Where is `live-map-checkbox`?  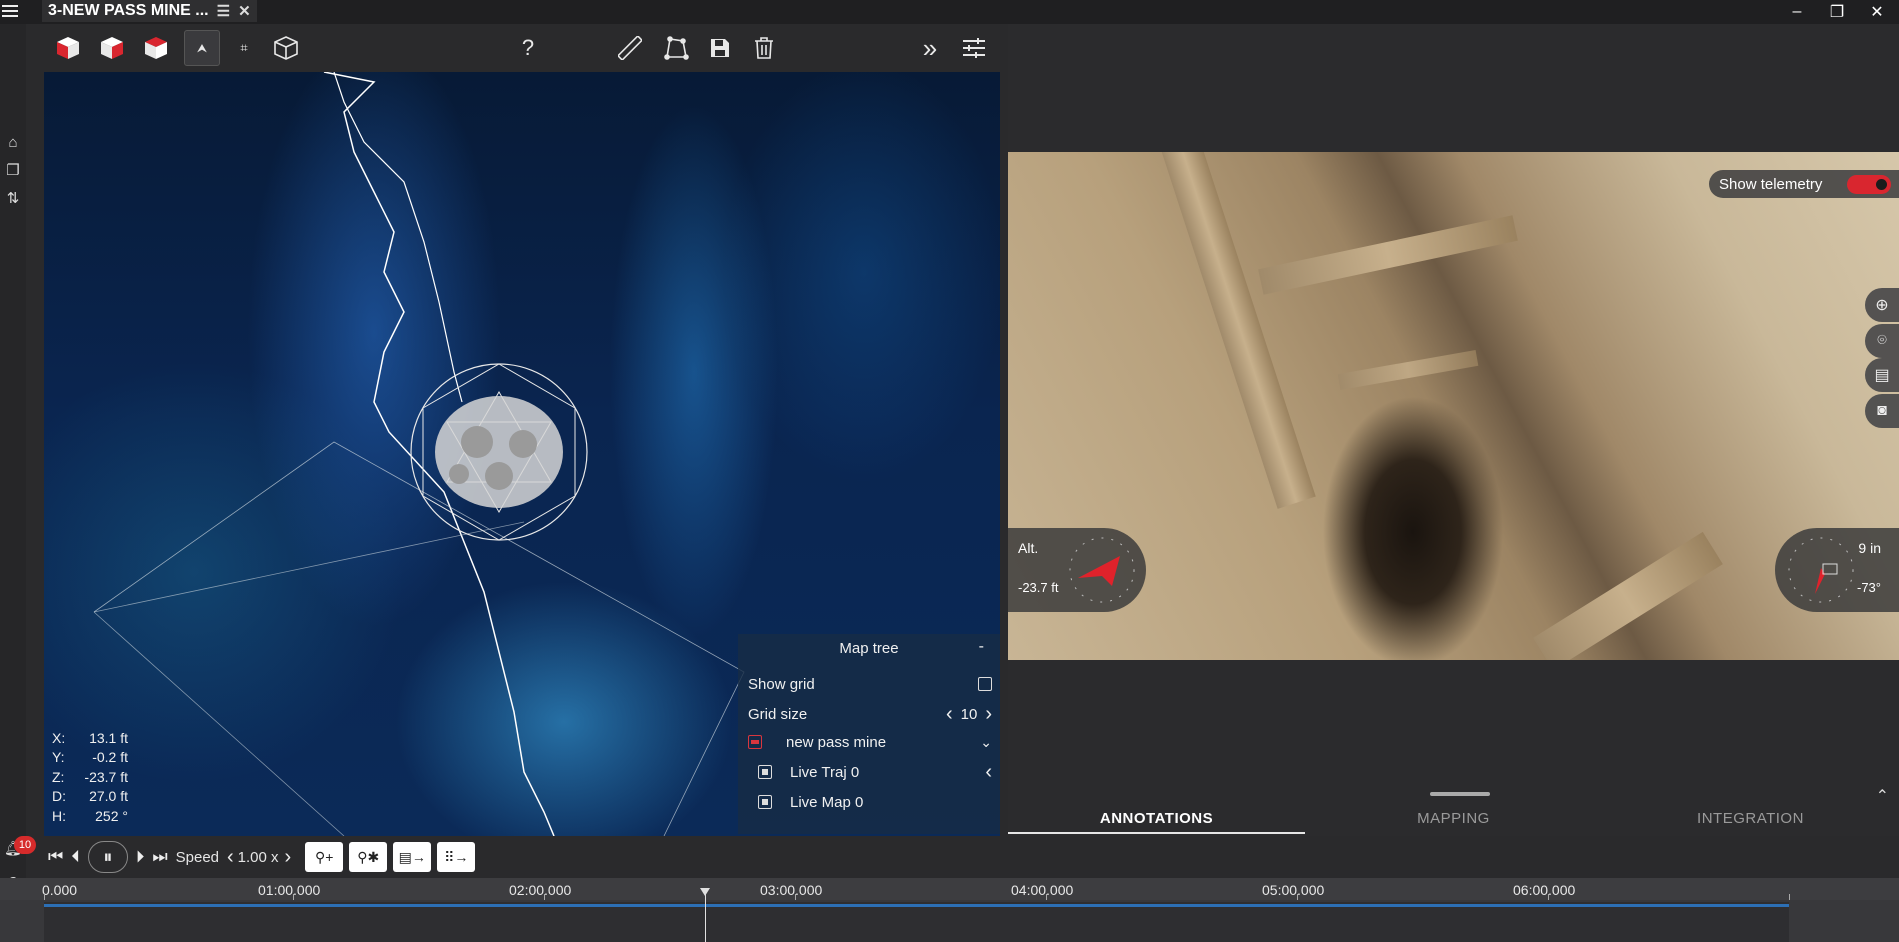
live-map-checkbox is located at coordinates (765, 802).